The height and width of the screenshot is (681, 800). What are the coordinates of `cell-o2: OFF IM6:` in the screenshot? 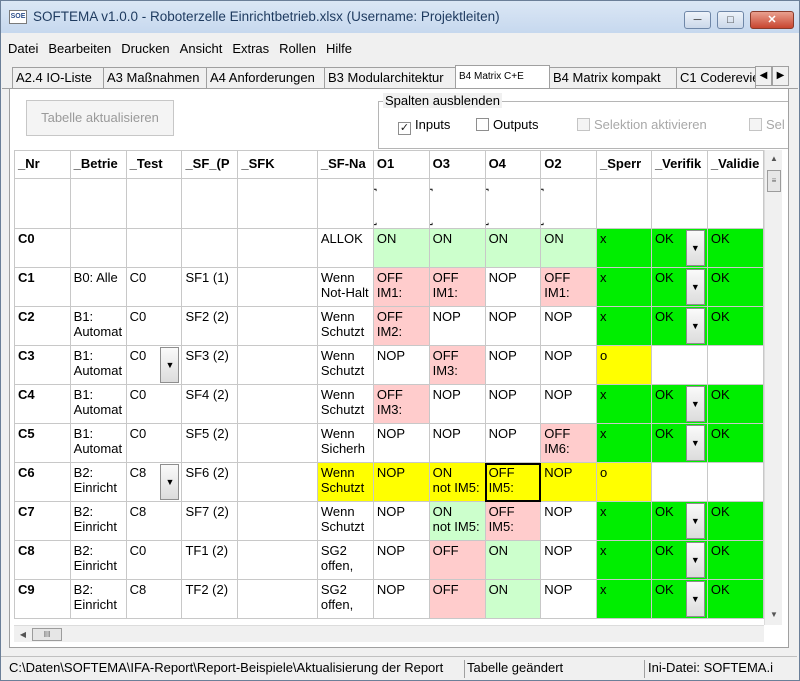 It's located at (569, 443).